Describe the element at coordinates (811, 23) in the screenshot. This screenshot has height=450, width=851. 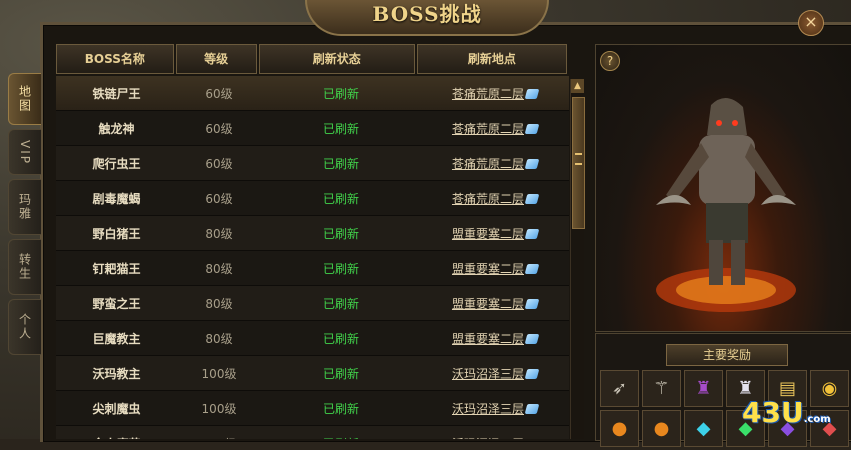
I see `close-button: ×` at that location.